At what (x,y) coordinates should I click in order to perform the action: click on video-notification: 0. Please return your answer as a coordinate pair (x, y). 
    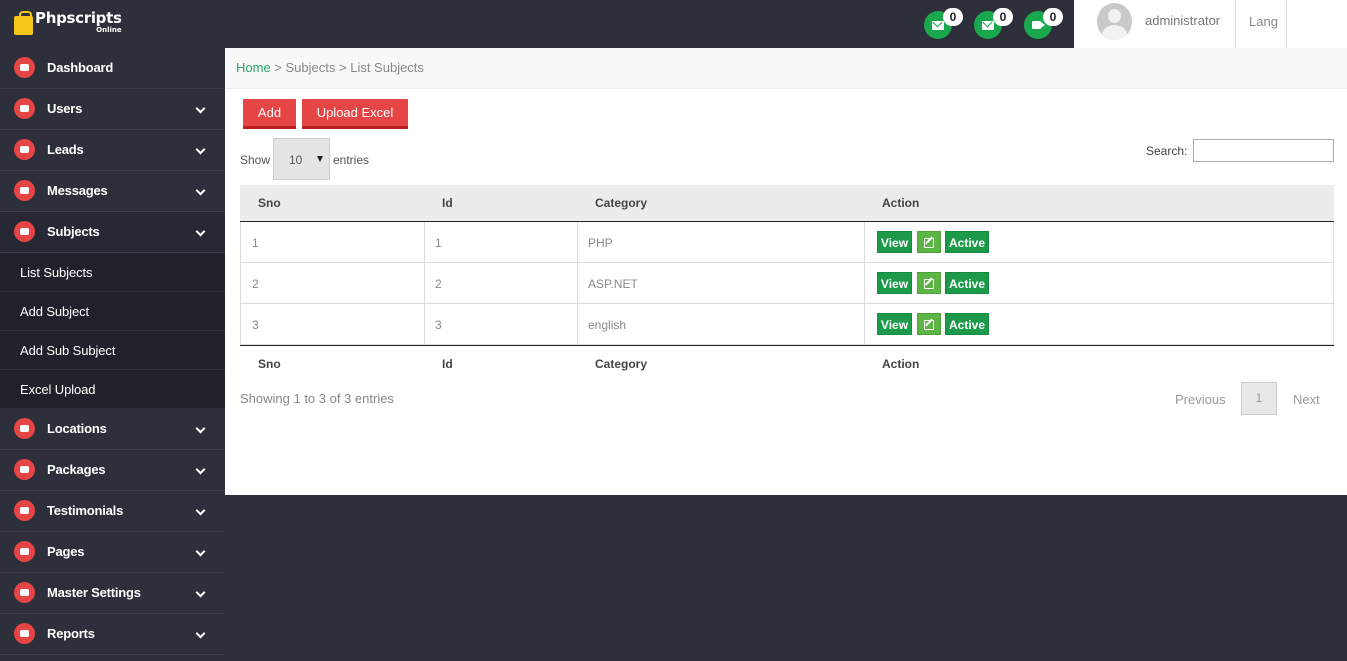
    Looking at the image, I should click on (1043, 23).